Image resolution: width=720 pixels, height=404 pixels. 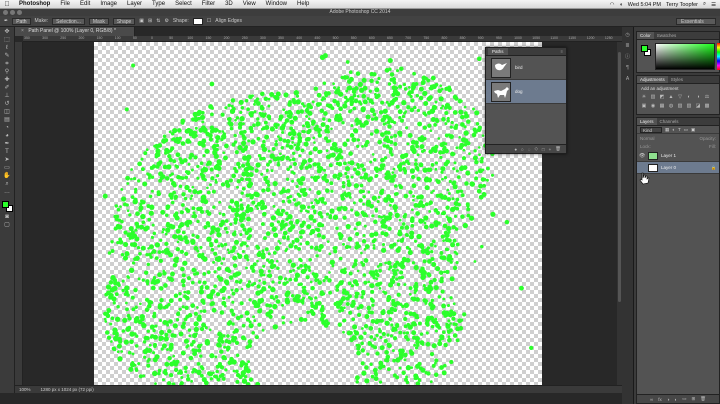 I want to click on invert-icon: ◍, so click(x=671, y=106).